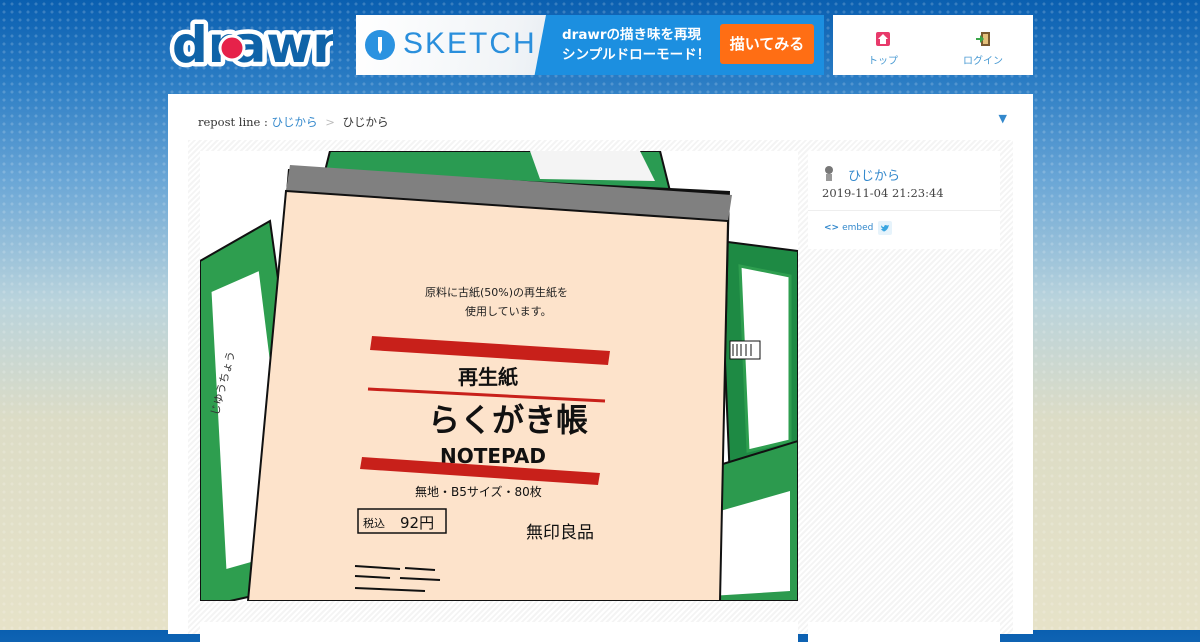  What do you see at coordinates (832, 228) in the screenshot?
I see `code-icon: <>` at bounding box center [832, 228].